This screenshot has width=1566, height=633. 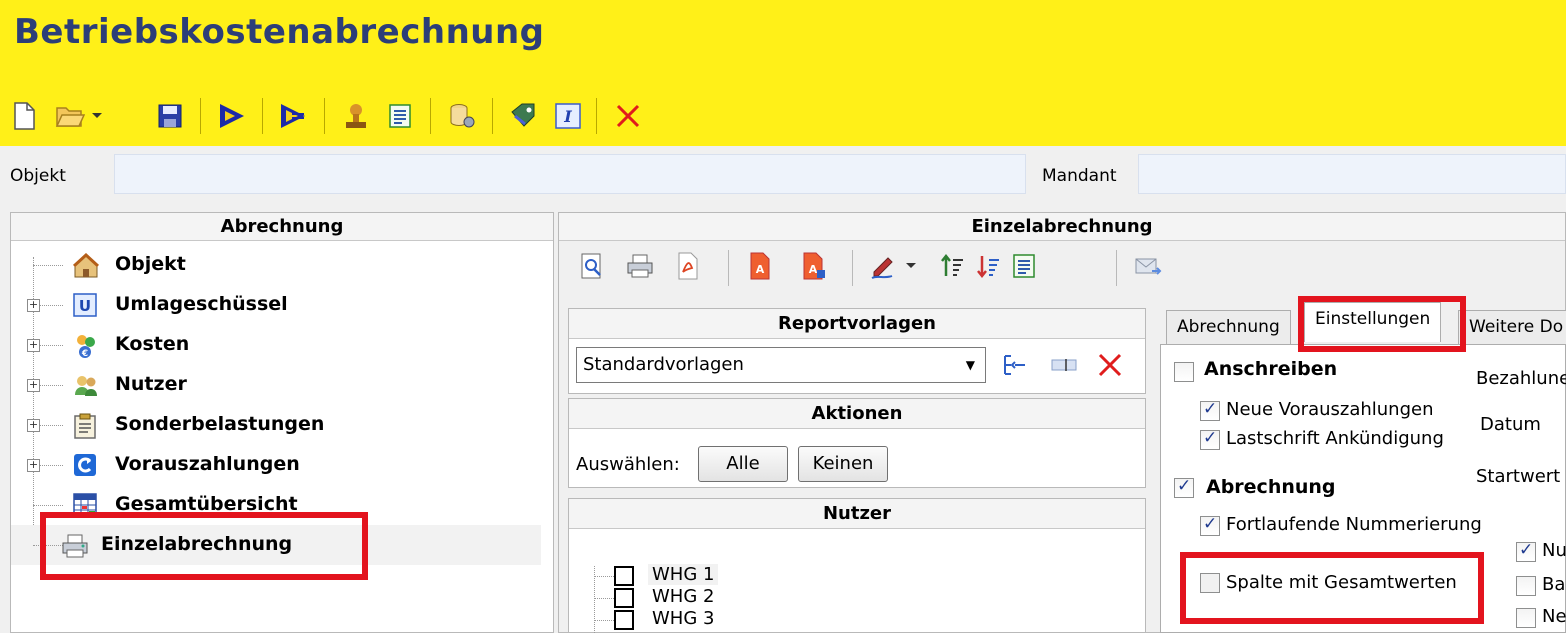 I want to click on datum-label: Datum, so click(x=1510, y=424).